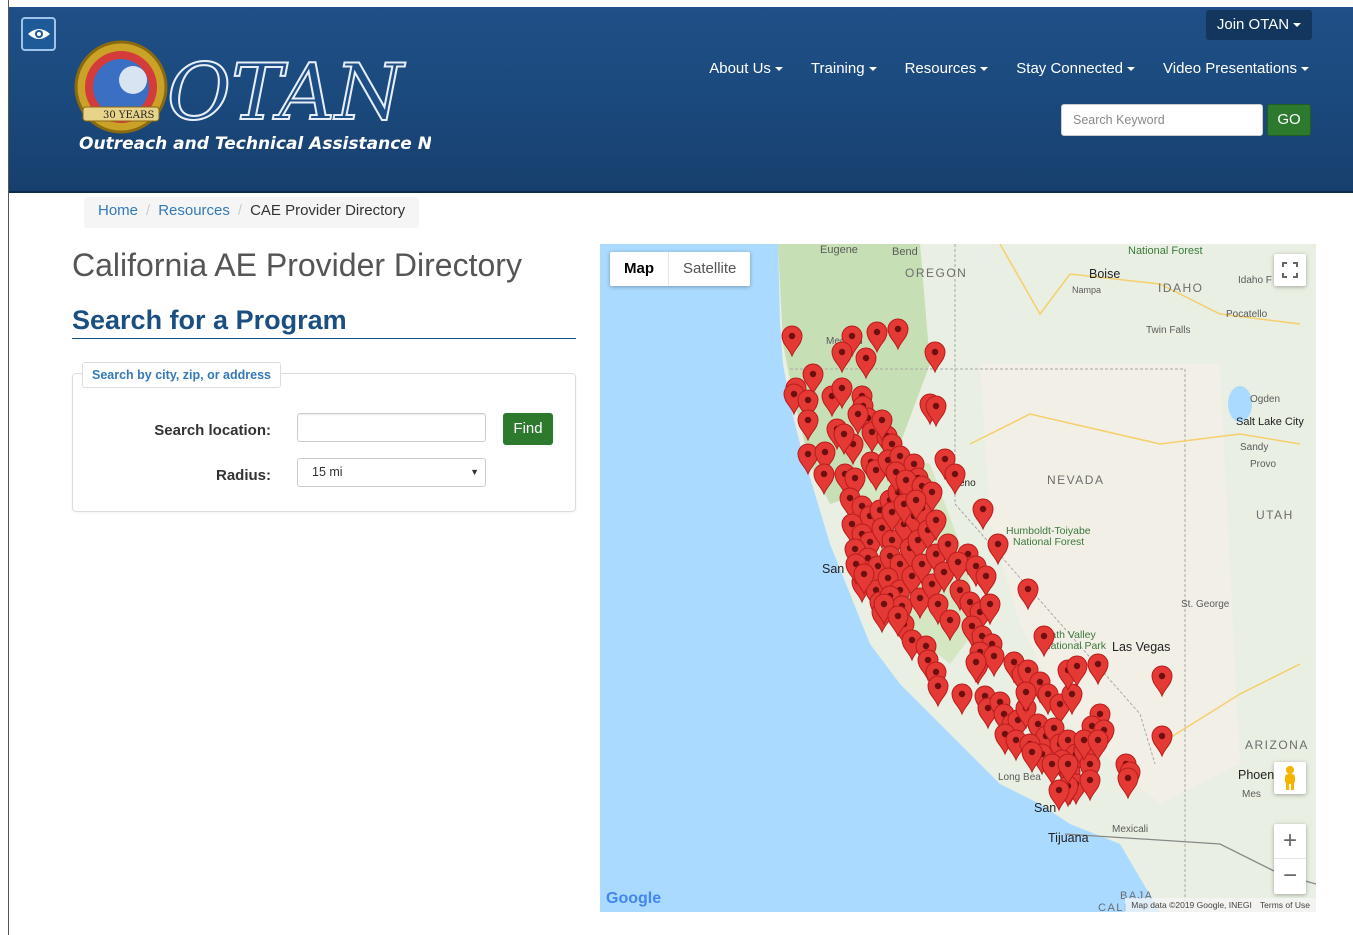 This screenshot has width=1353, height=935. I want to click on radius-label: Radius:, so click(243, 475).